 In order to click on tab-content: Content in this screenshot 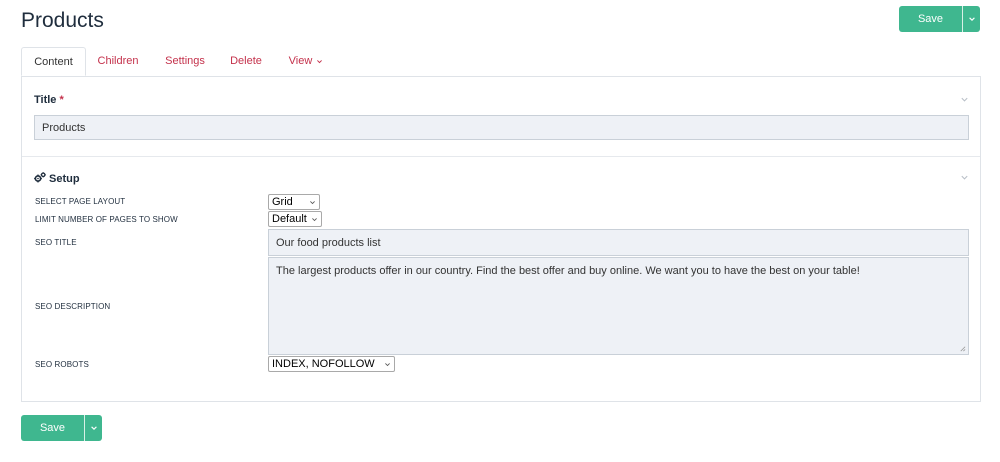, I will do `click(53, 61)`.